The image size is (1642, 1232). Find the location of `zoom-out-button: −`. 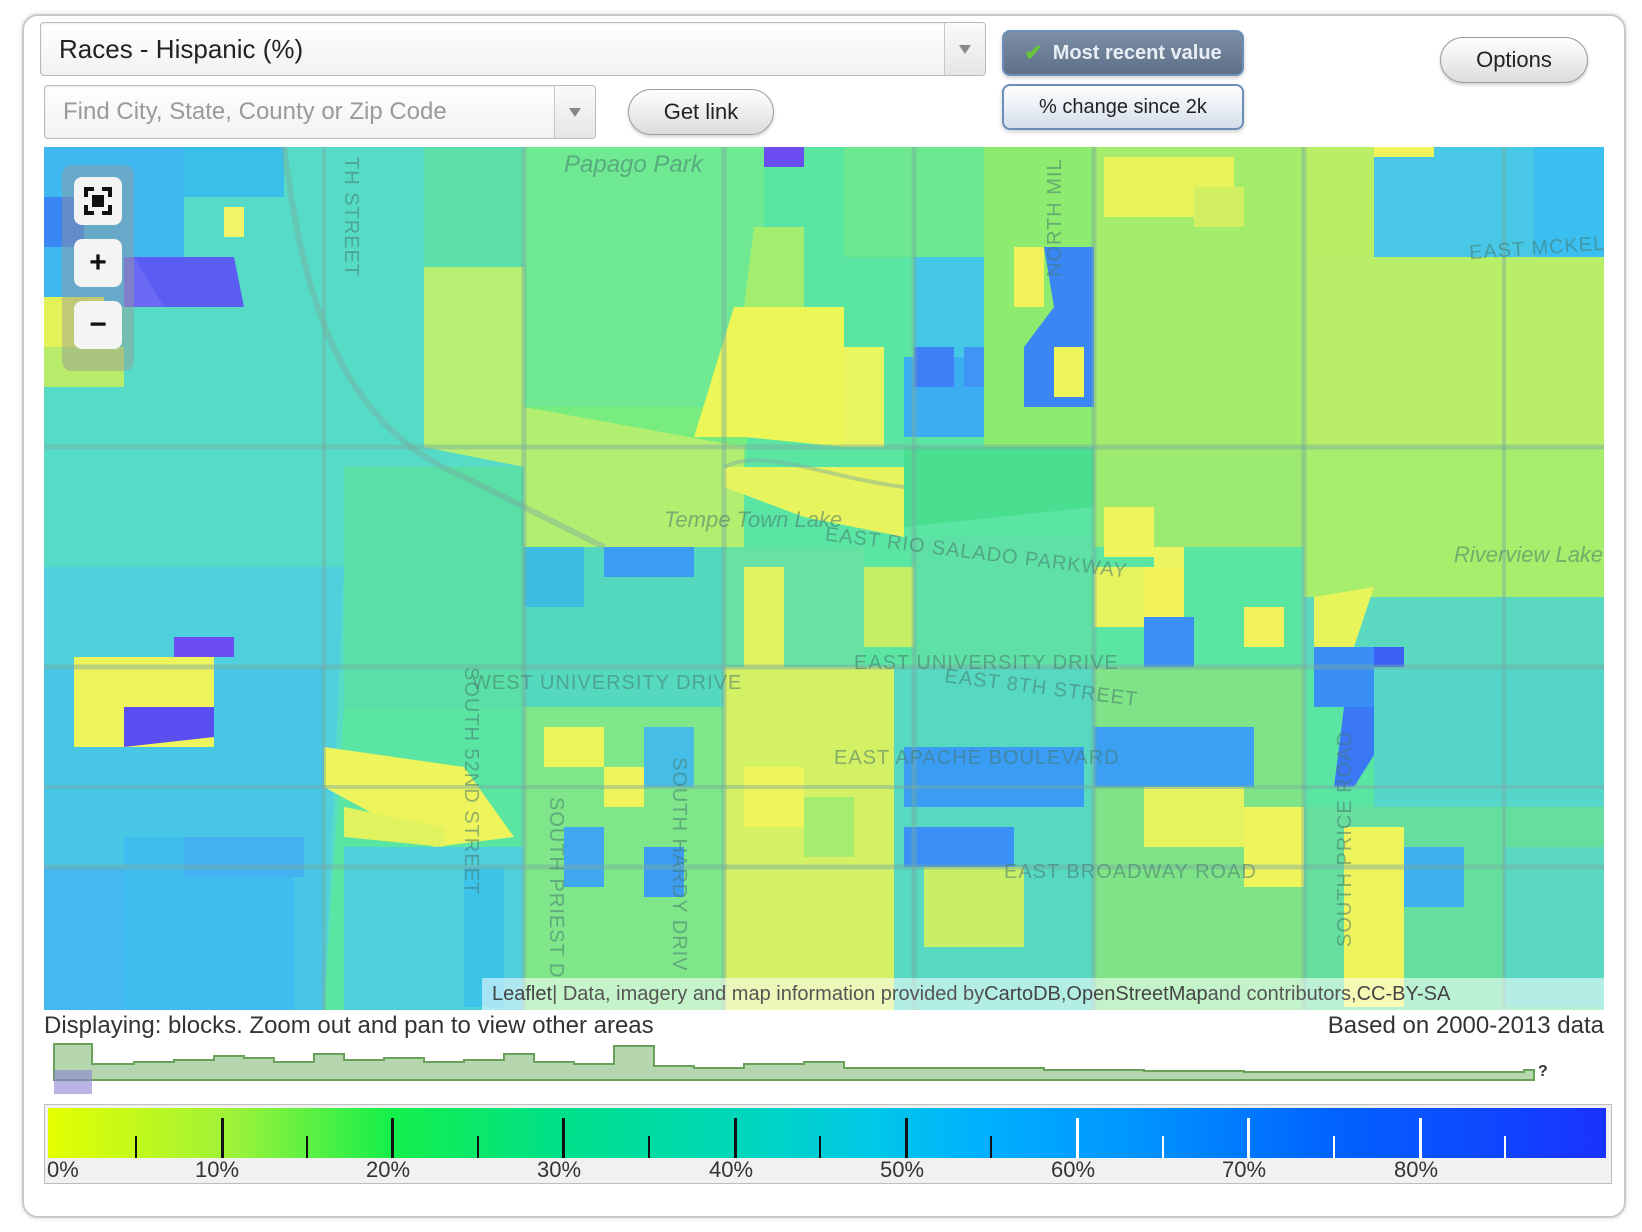

zoom-out-button: − is located at coordinates (98, 325).